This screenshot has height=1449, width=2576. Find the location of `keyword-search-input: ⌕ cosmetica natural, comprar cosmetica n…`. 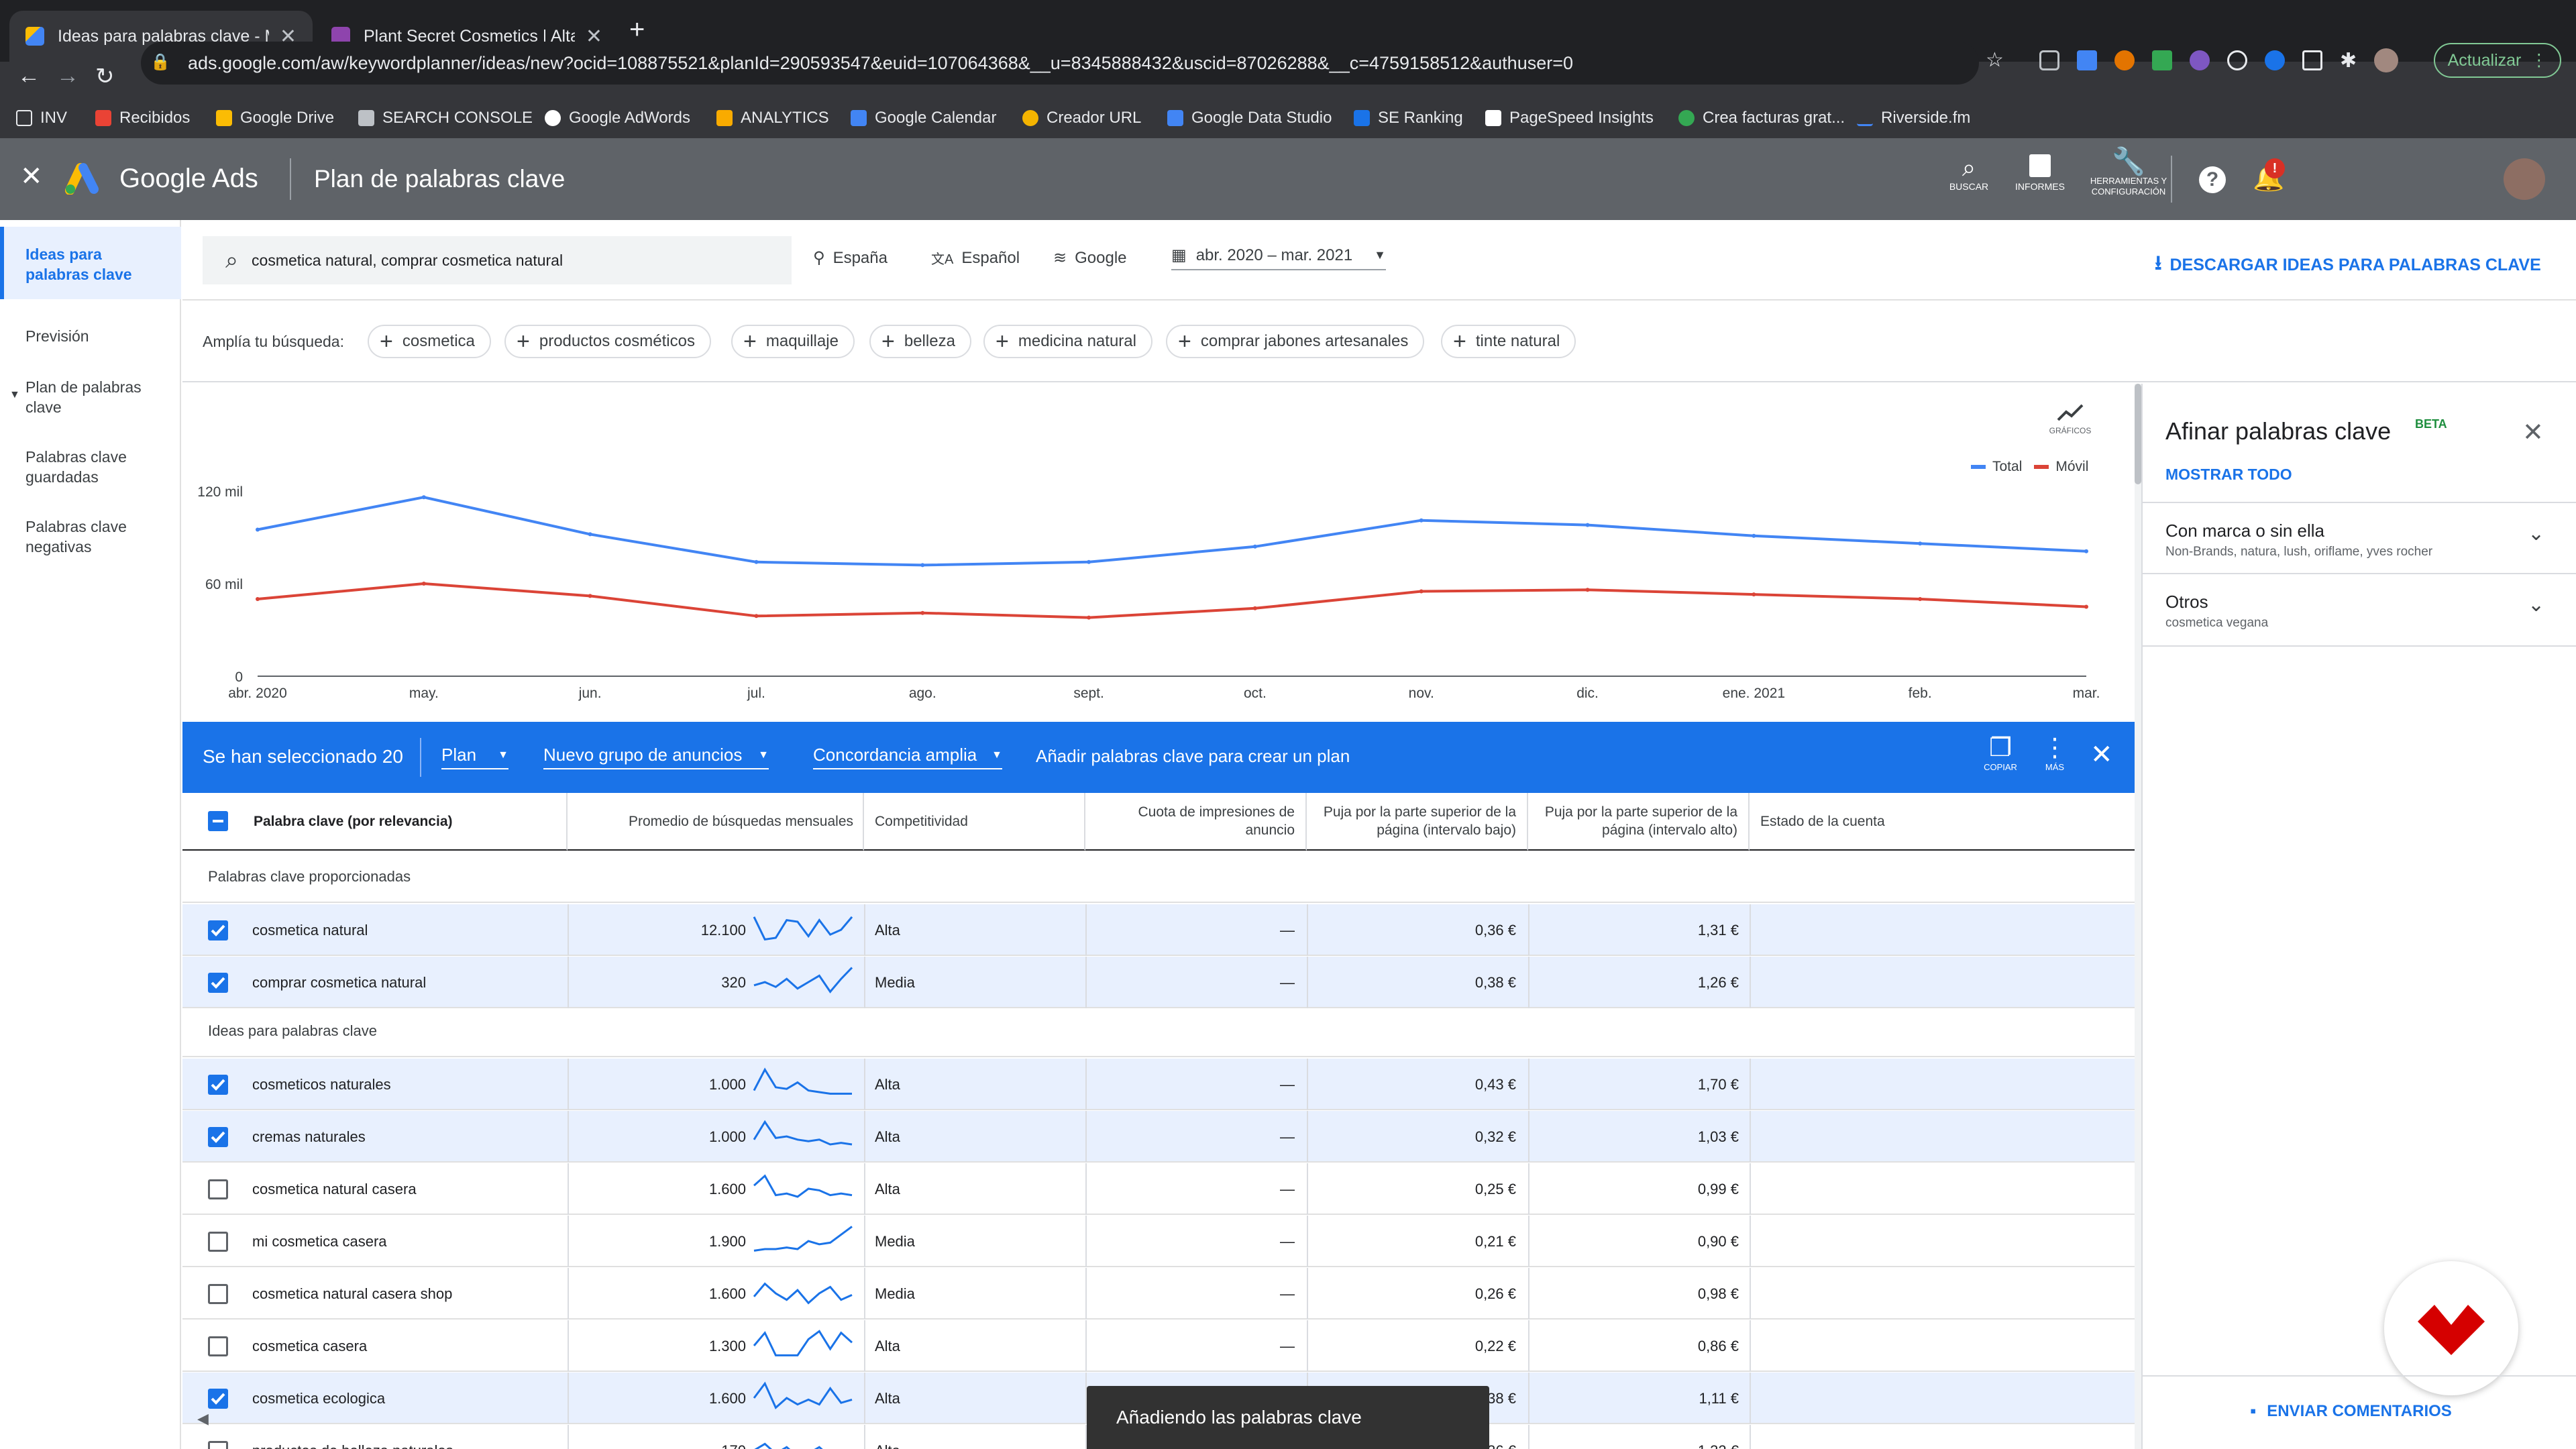

keyword-search-input: ⌕ cosmetica natural, comprar cosmetica n… is located at coordinates (497, 260).